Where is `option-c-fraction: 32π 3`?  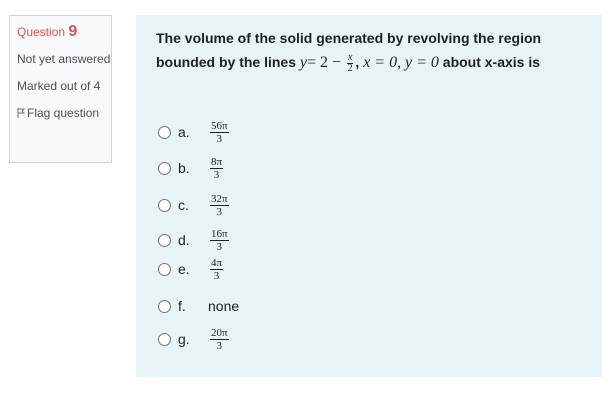 option-c-fraction: 32π 3 is located at coordinates (219, 205).